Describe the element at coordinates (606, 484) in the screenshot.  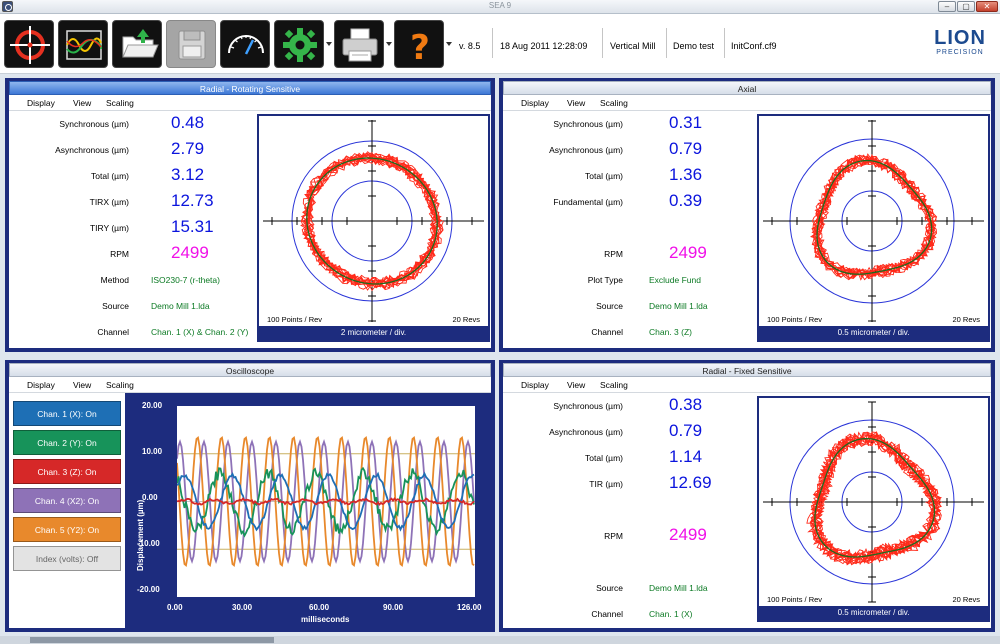
I see `measurement-label: TIR (µm)` at that location.